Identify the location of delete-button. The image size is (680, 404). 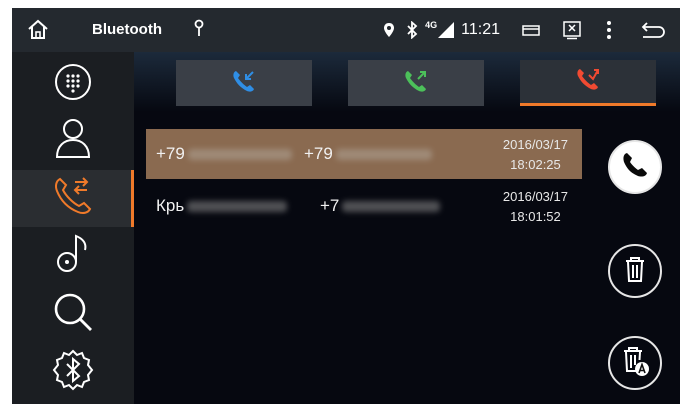
(635, 271).